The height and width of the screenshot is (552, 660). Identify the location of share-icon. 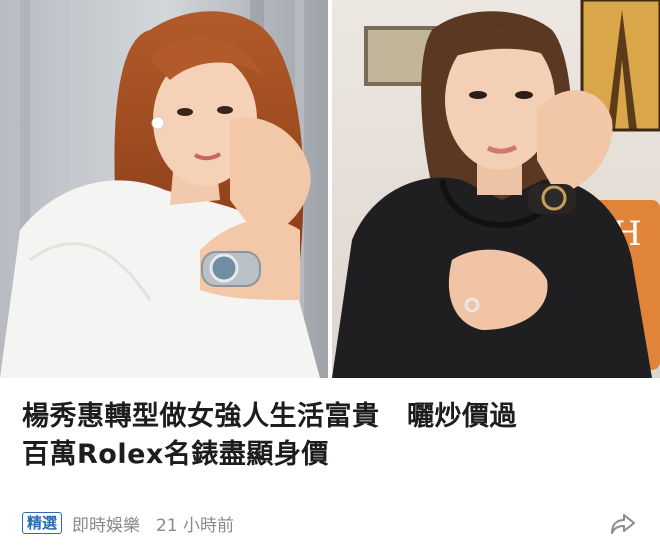
(623, 524).